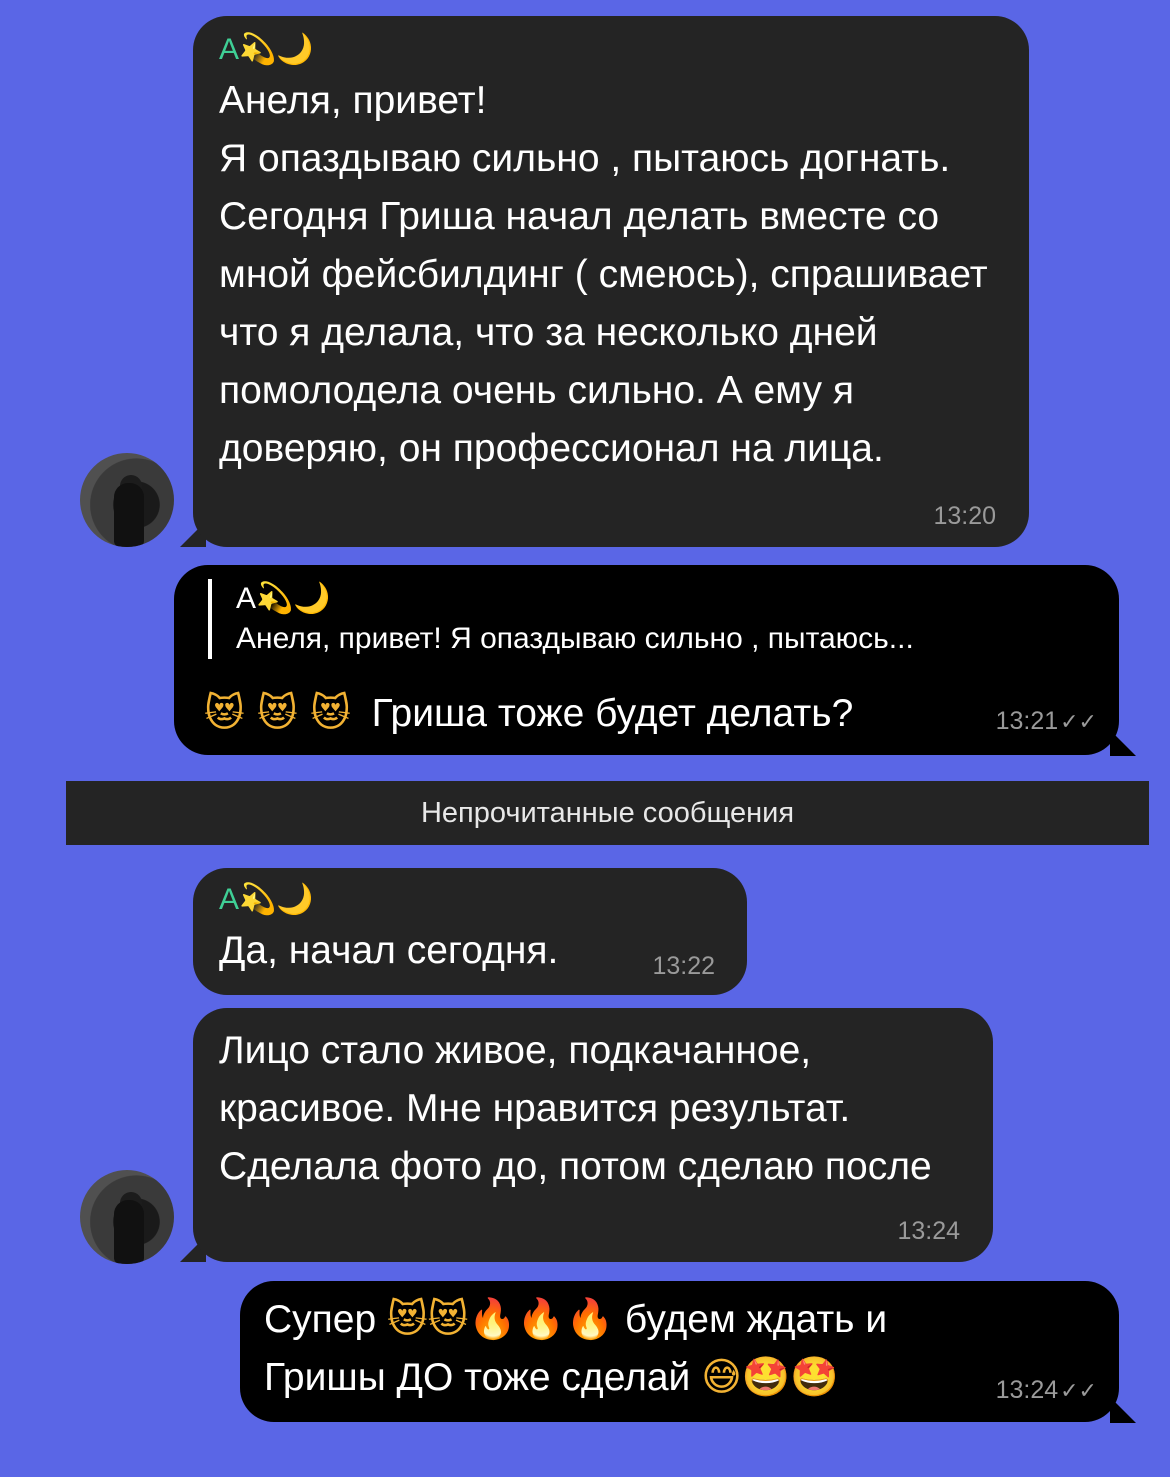 This screenshot has height=1477, width=1170. Describe the element at coordinates (293, 598) in the screenshot. I see `reply-sender-symbols: 💫🌙` at that location.